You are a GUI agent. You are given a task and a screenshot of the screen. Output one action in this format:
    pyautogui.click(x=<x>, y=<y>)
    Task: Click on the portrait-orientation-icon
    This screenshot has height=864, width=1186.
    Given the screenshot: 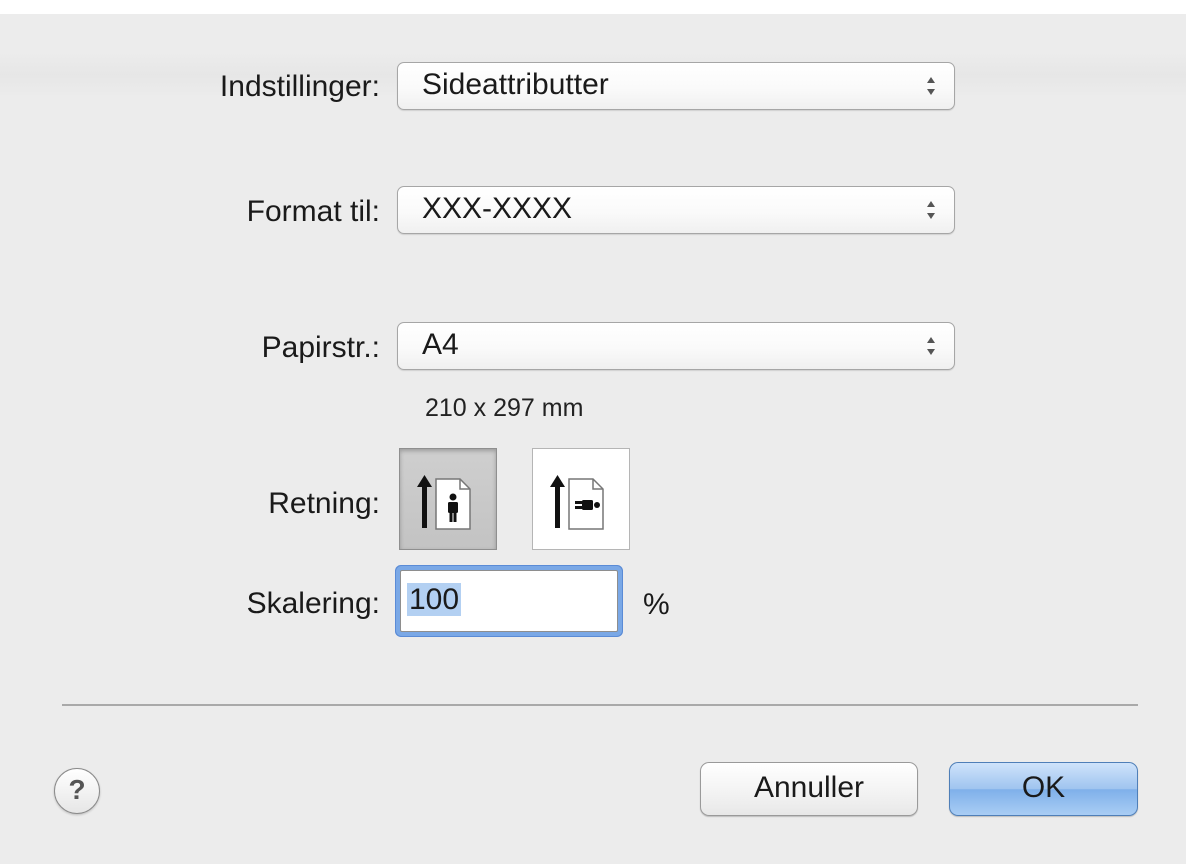 What is the action you would take?
    pyautogui.click(x=444, y=502)
    